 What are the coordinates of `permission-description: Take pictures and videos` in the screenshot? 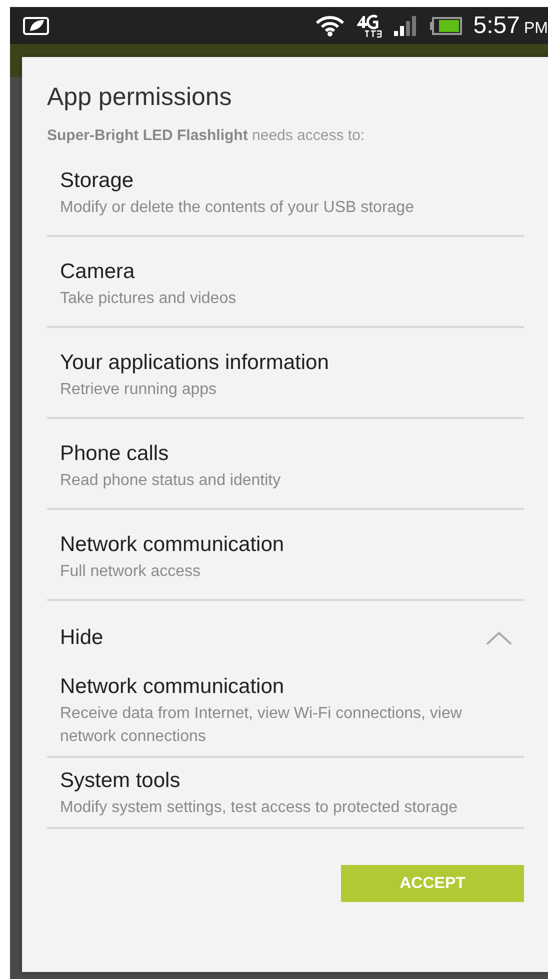 It's located at (149, 299).